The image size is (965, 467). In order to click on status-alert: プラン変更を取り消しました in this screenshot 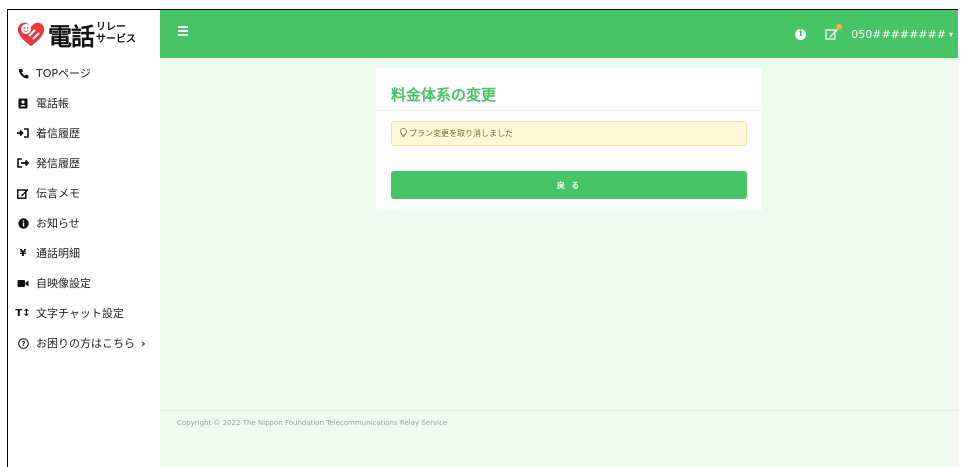, I will do `click(569, 133)`.